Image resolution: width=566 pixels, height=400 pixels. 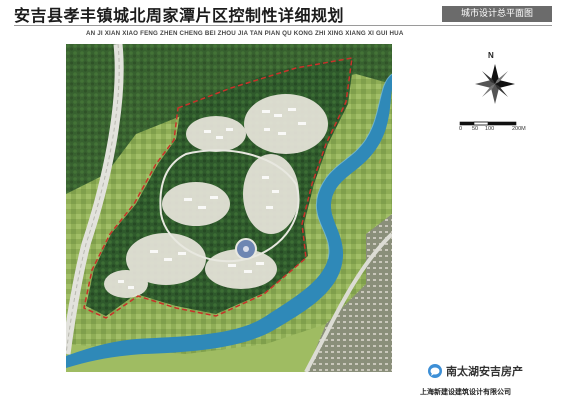 I want to click on watermark-text: 南太湖安吉房产, so click(x=484, y=371).